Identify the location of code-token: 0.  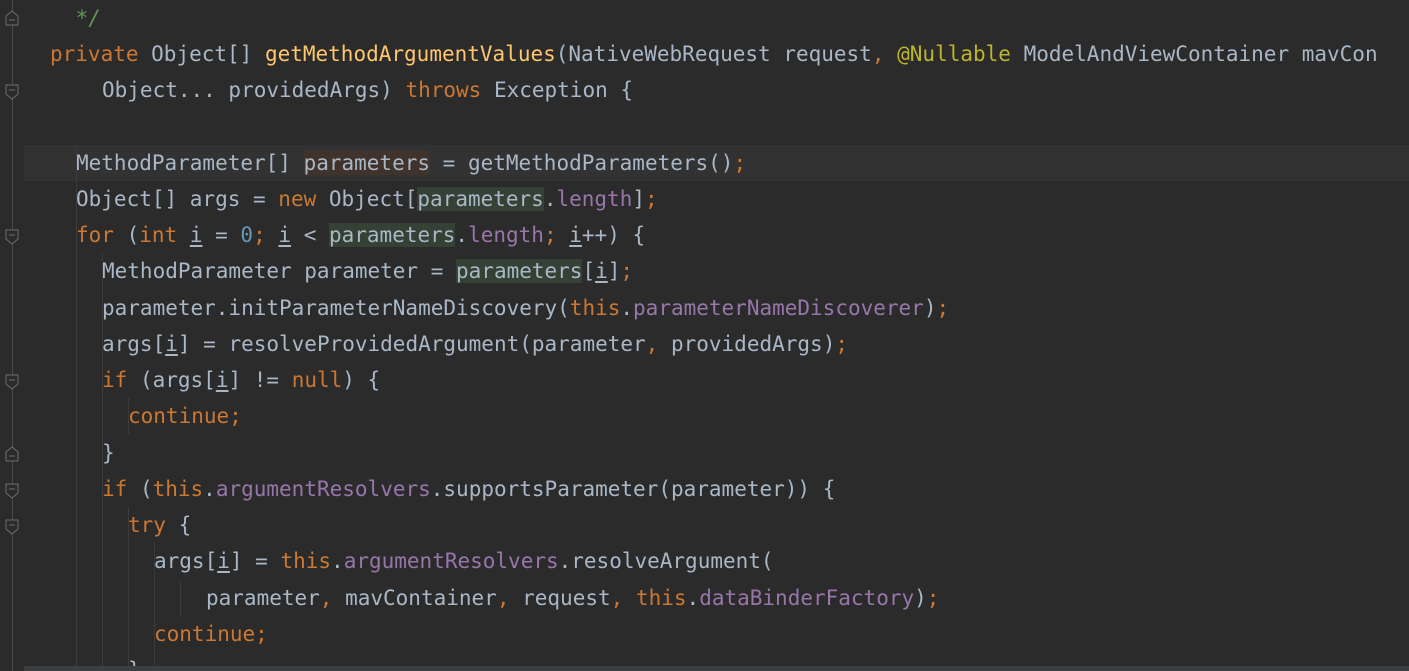
(247, 235).